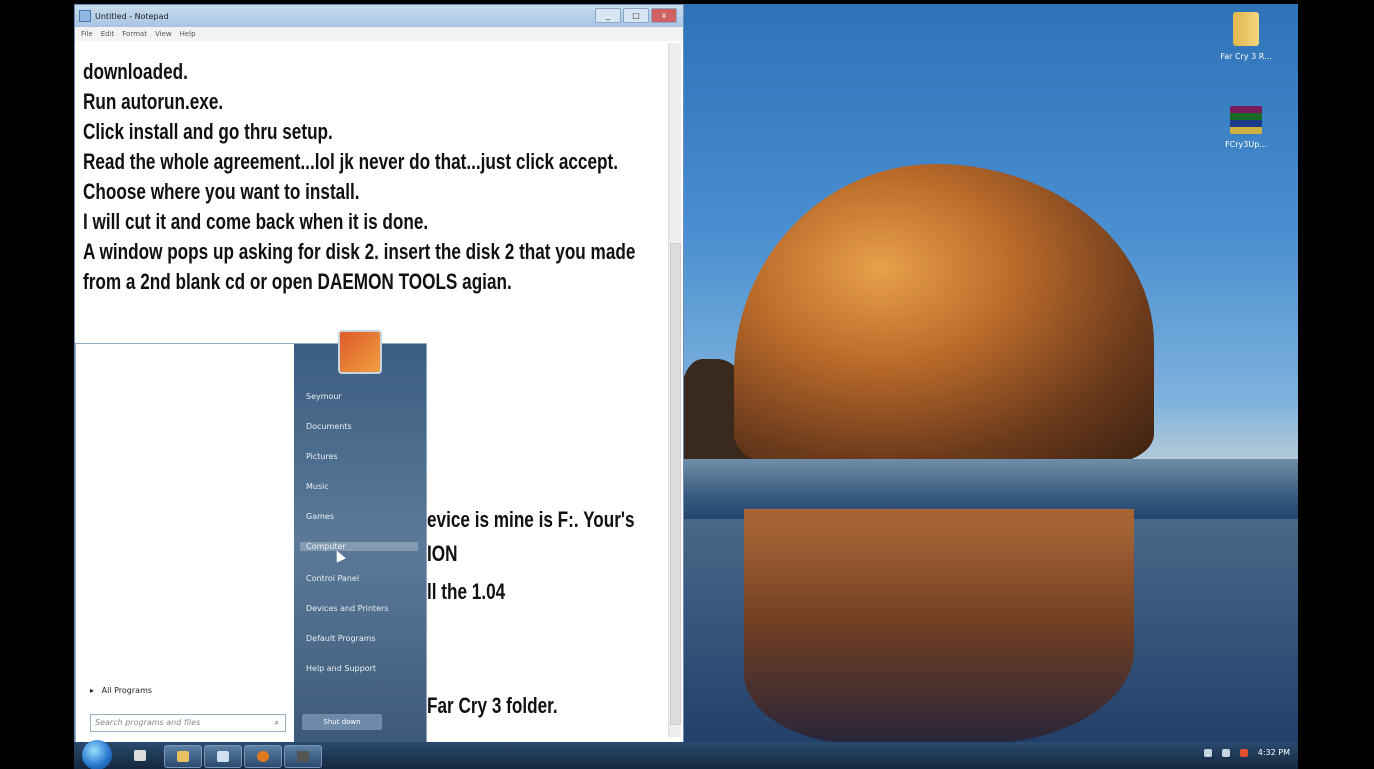 This screenshot has height=769, width=1374. What do you see at coordinates (108, 34) in the screenshot?
I see `menu-edit: Edit` at bounding box center [108, 34].